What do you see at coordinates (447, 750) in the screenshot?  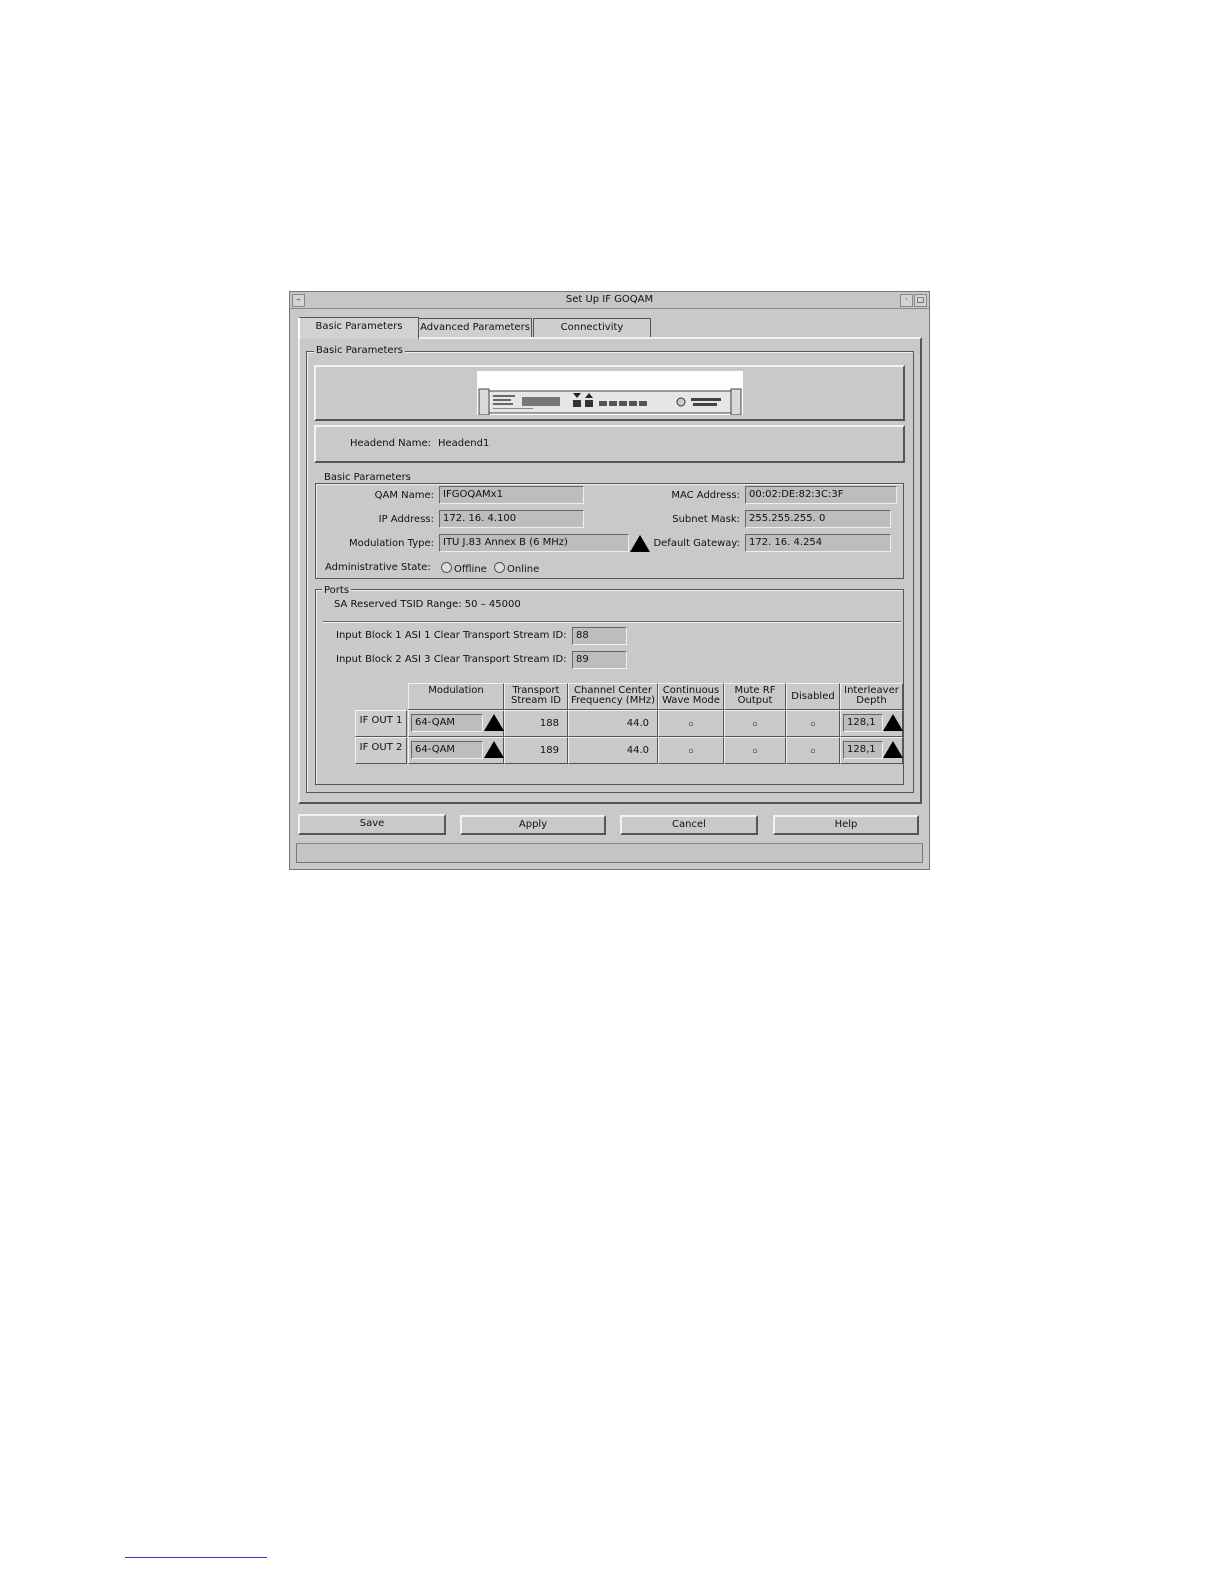 I see `row-2-modulation-select: 64-QAM` at bounding box center [447, 750].